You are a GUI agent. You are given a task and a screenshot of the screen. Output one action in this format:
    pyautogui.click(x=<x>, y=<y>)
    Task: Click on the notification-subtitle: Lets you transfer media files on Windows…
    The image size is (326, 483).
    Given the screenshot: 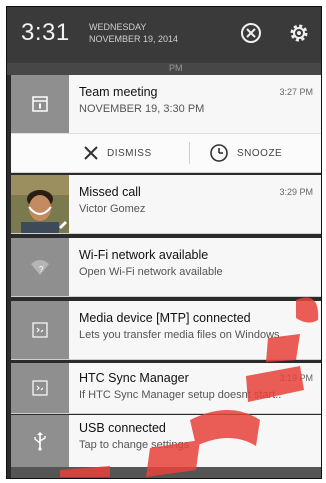 What is the action you would take?
    pyautogui.click(x=182, y=335)
    